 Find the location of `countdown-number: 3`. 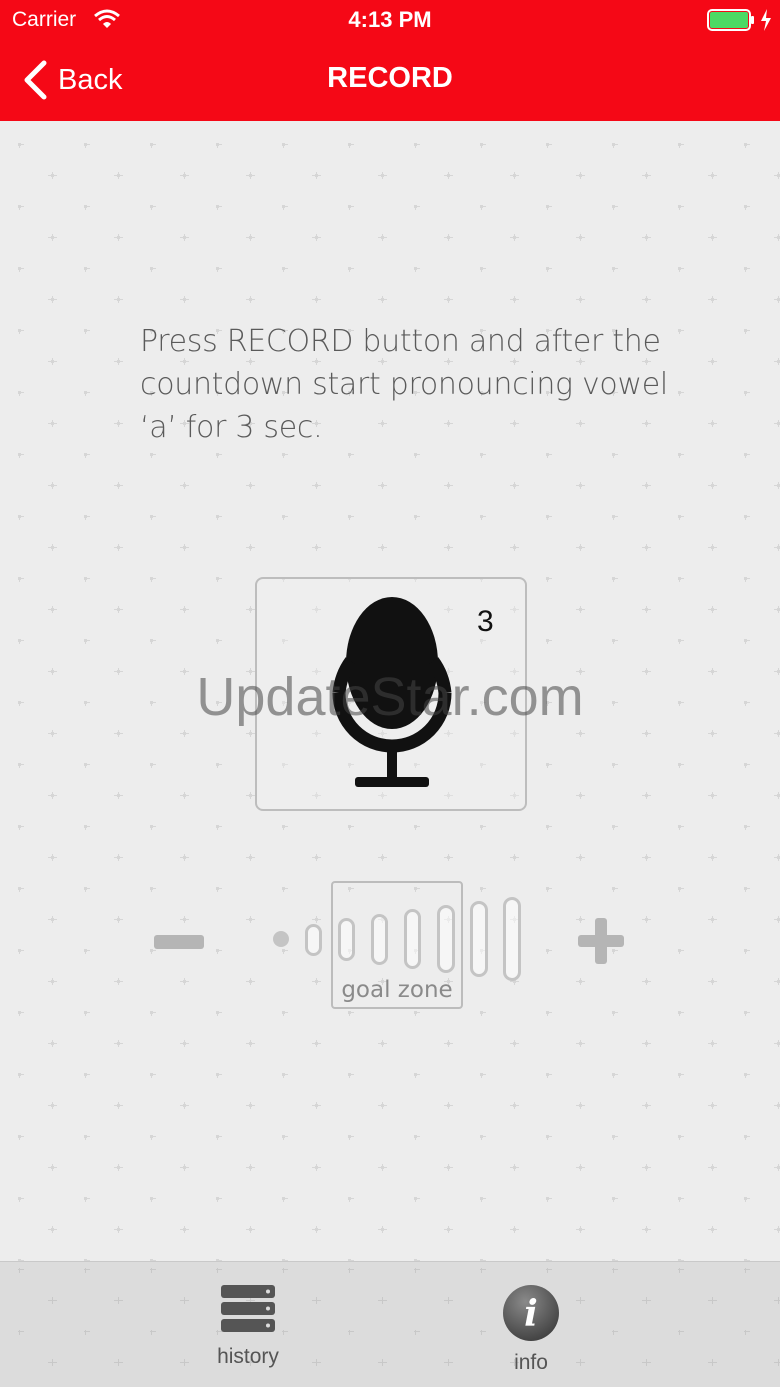

countdown-number: 3 is located at coordinates (485, 621).